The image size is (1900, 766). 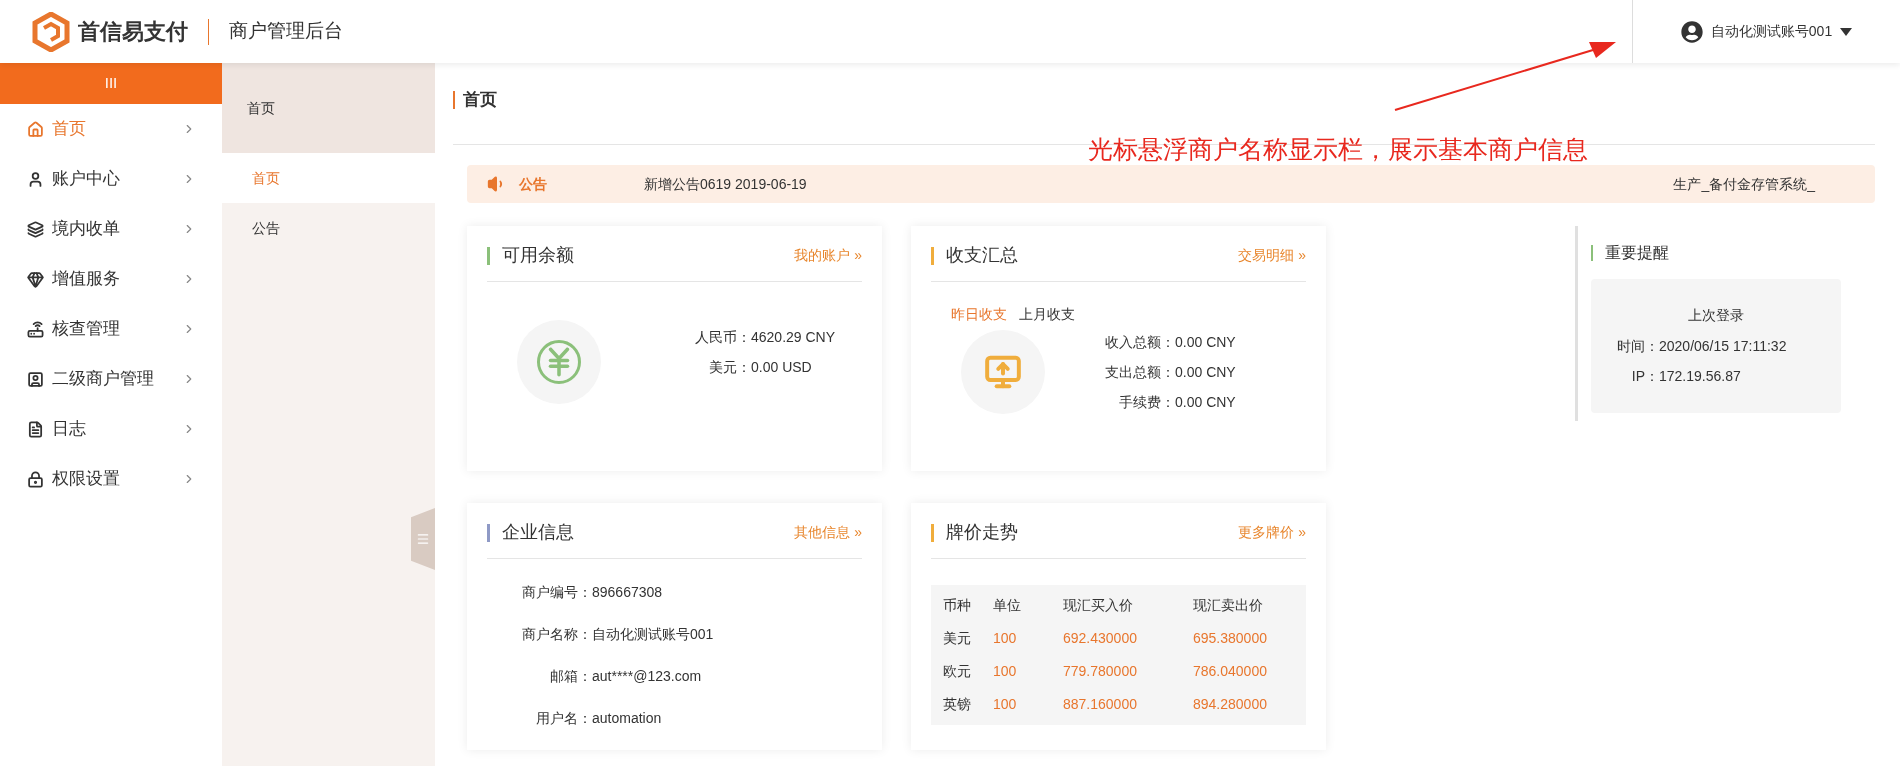 What do you see at coordinates (1230, 704) in the screenshot?
I see `table-cell-text: 894.280000` at bounding box center [1230, 704].